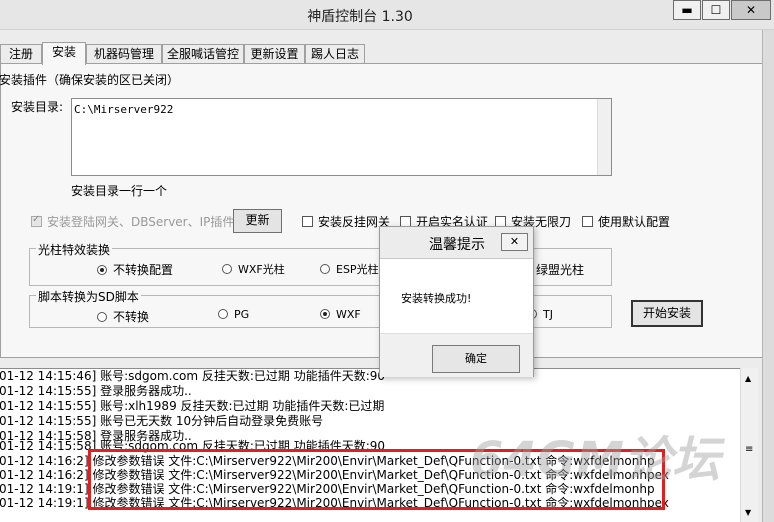 The image size is (774, 522). What do you see at coordinates (768, 276) in the screenshot?
I see `background-window-edge` at bounding box center [768, 276].